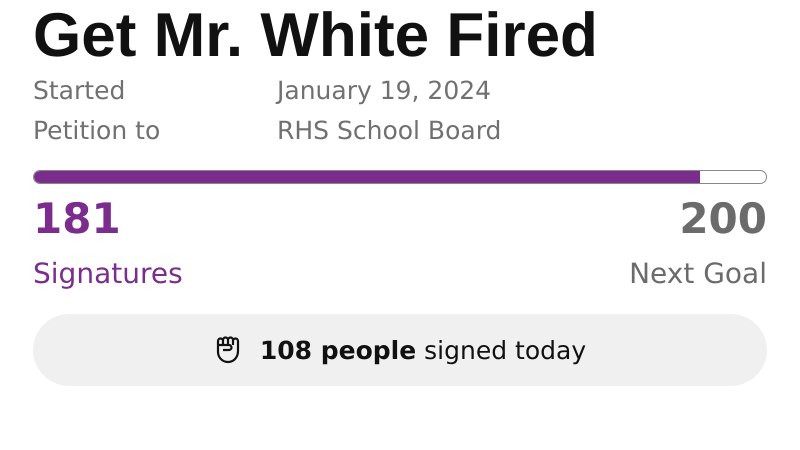  Describe the element at coordinates (389, 131) in the screenshot. I see `detail-value: RHS School Board` at that location.